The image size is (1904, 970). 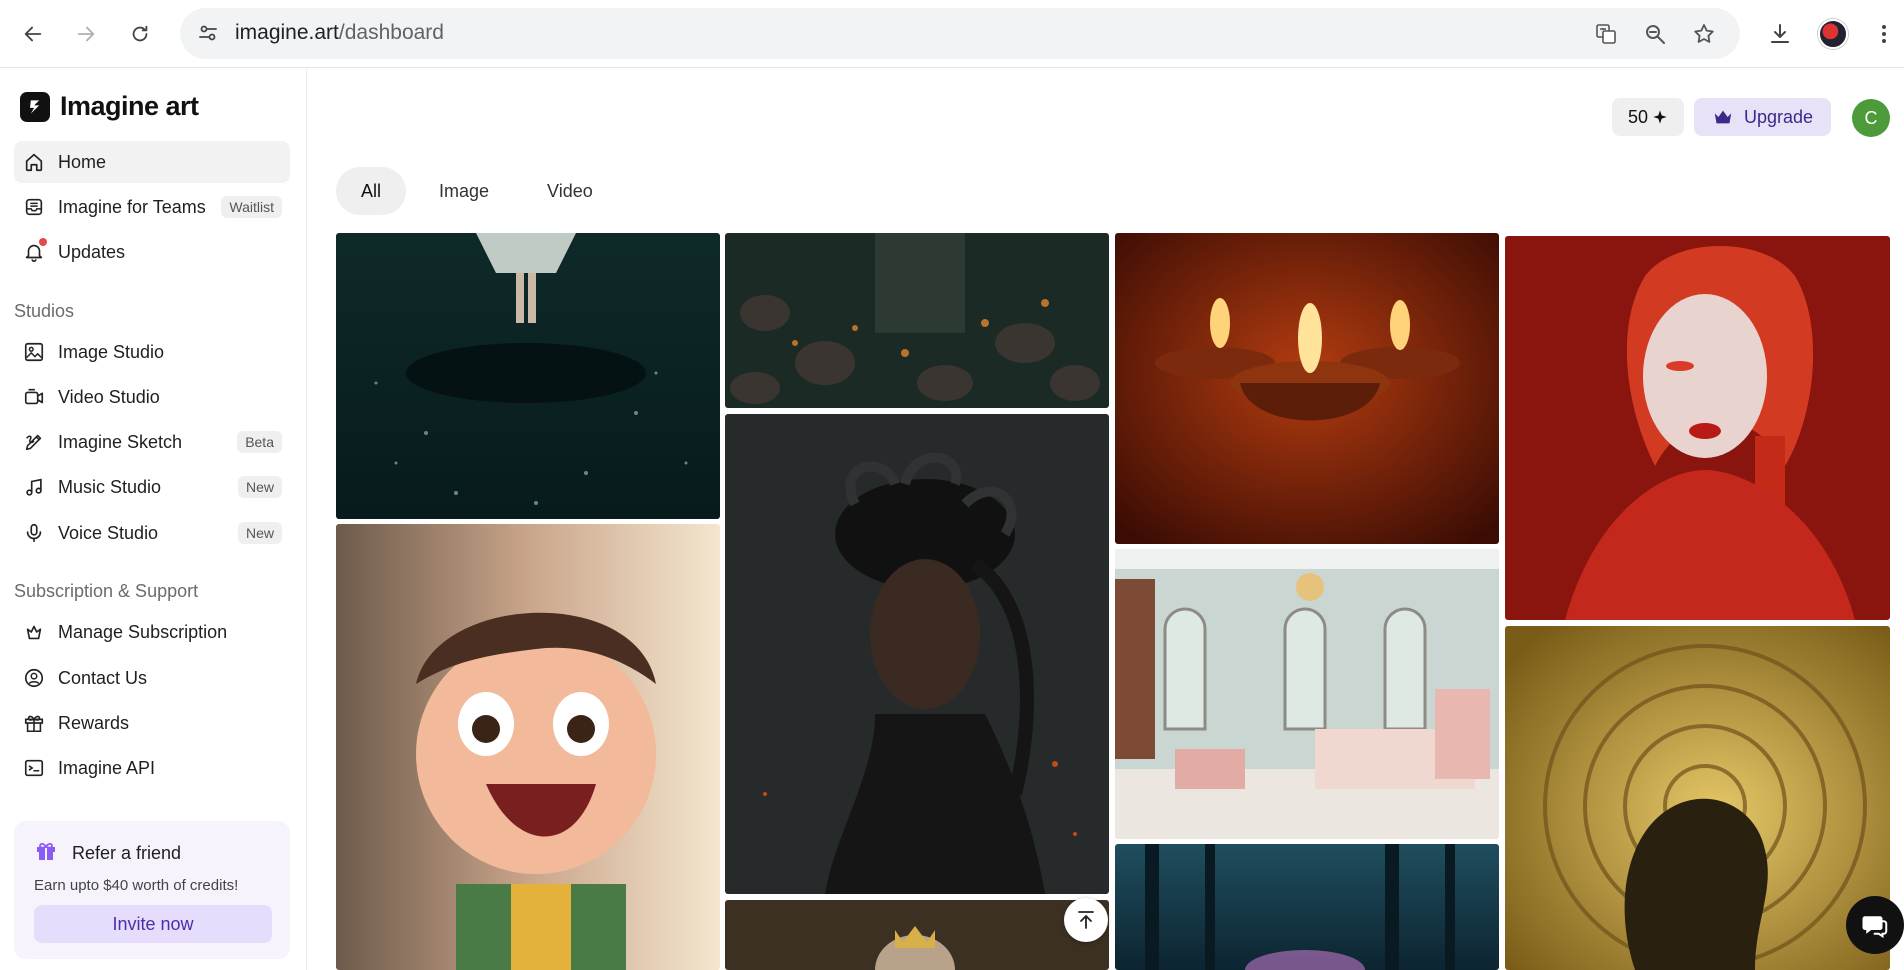 What do you see at coordinates (44, 311) in the screenshot?
I see `studios-section-title: Studios` at bounding box center [44, 311].